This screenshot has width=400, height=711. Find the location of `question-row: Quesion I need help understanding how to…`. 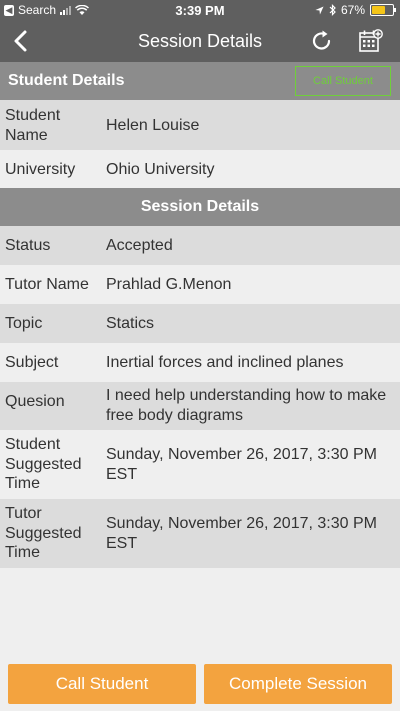

question-row: Quesion I need help understanding how to… is located at coordinates (200, 406).